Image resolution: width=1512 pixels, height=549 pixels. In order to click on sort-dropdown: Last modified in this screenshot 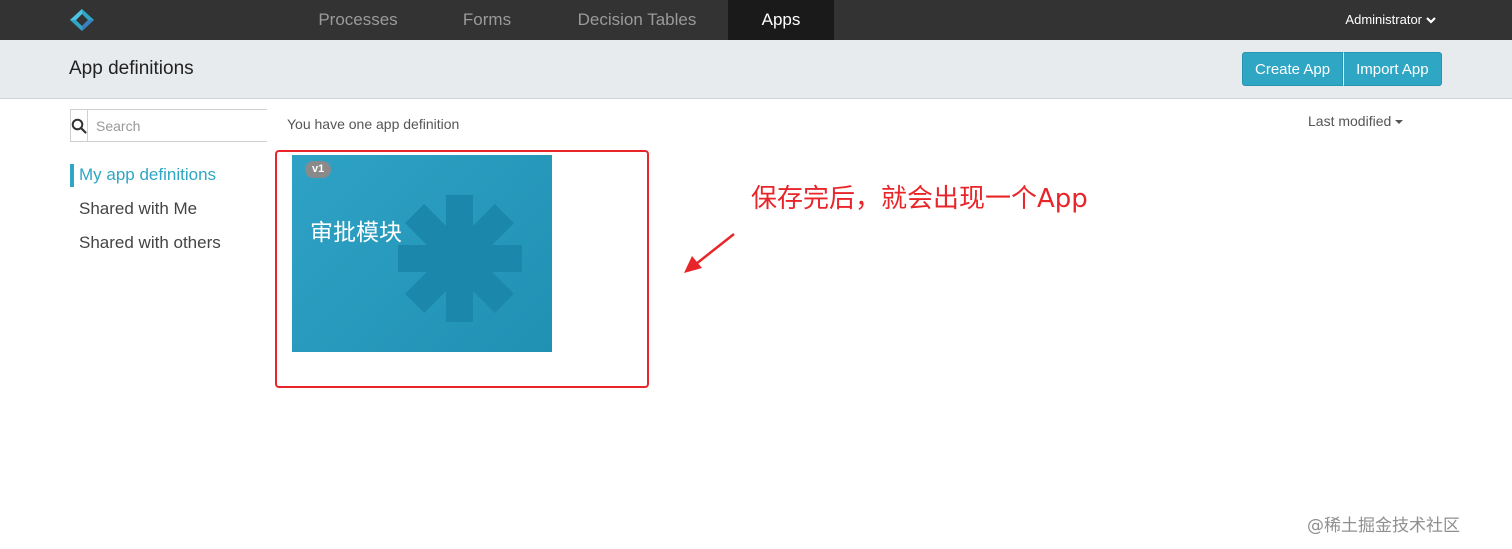, I will do `click(1356, 121)`.